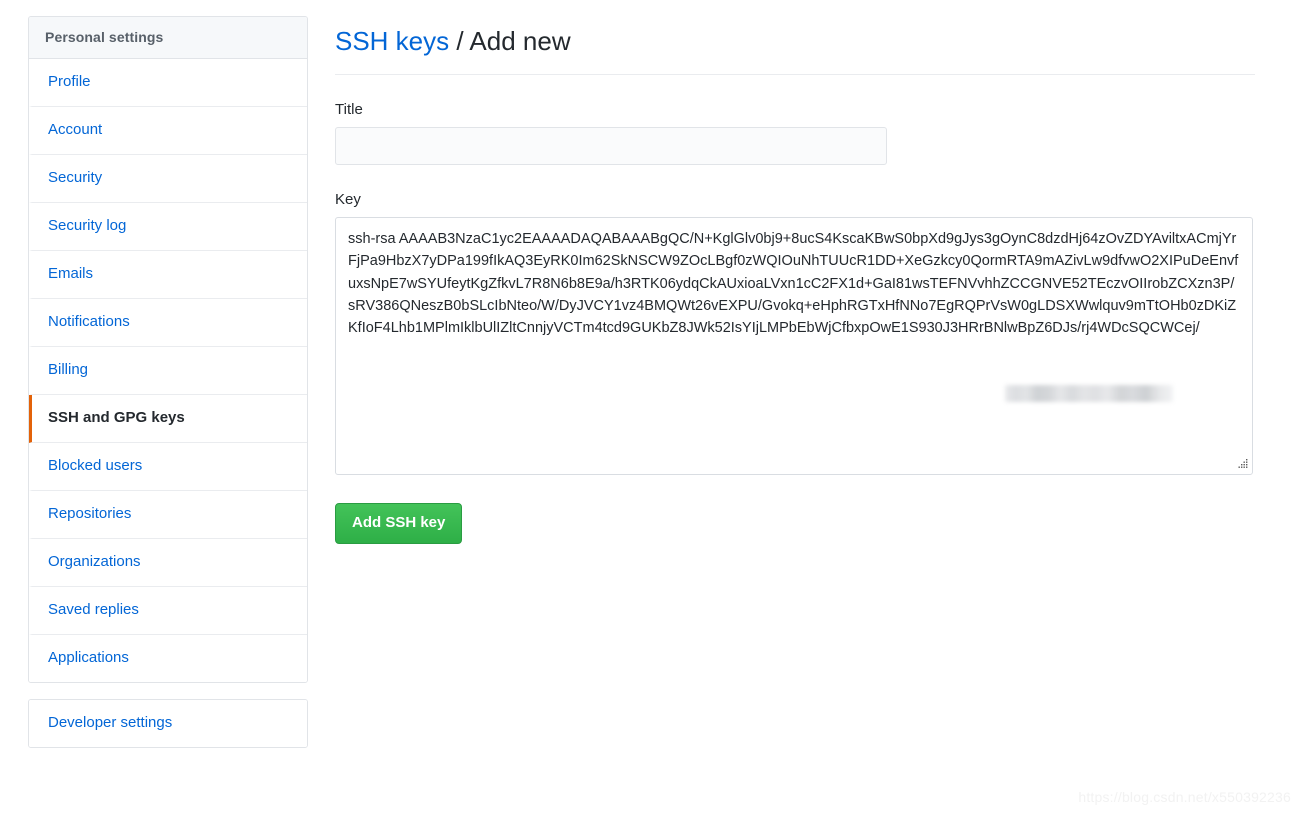 This screenshot has width=1307, height=815. What do you see at coordinates (349, 109) in the screenshot?
I see `title-label: Title` at bounding box center [349, 109].